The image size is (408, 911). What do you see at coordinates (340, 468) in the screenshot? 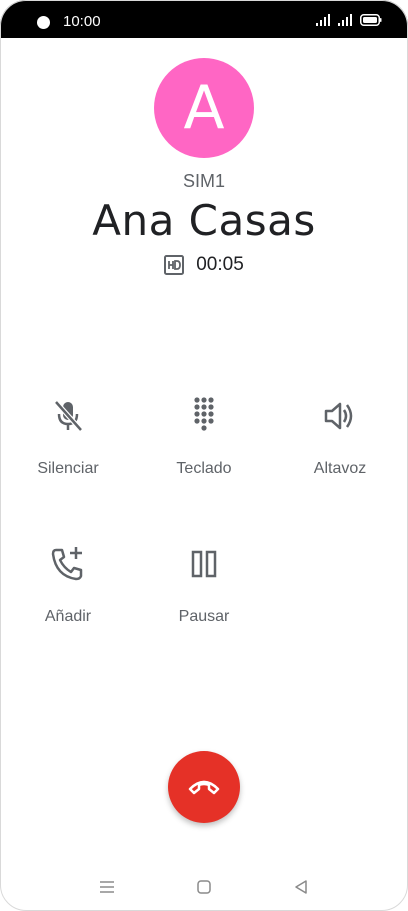
I see `speaker-label: Altavoz` at bounding box center [340, 468].